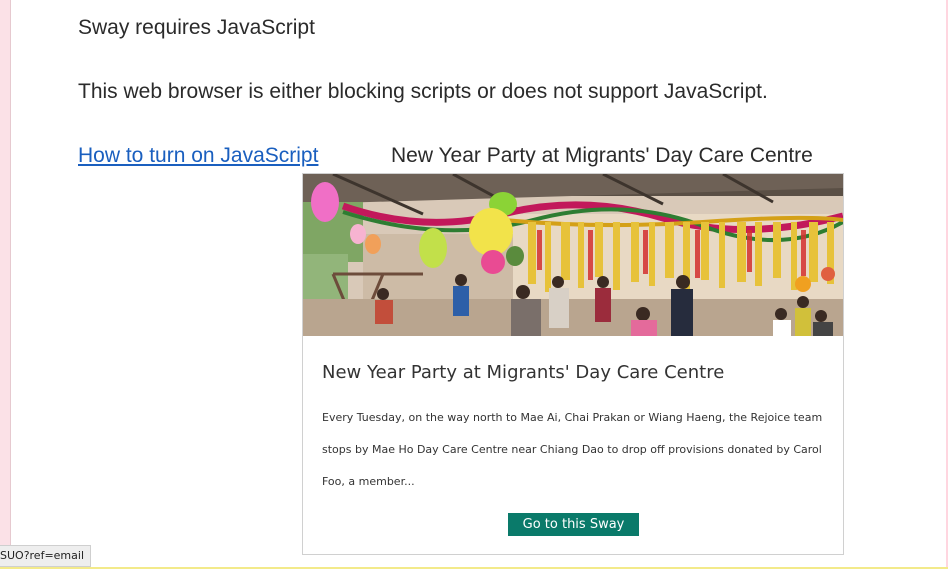 This screenshot has height=569, width=948. I want to click on how-to-enable-javascript-link: How to turn on JavaScript, so click(198, 156).